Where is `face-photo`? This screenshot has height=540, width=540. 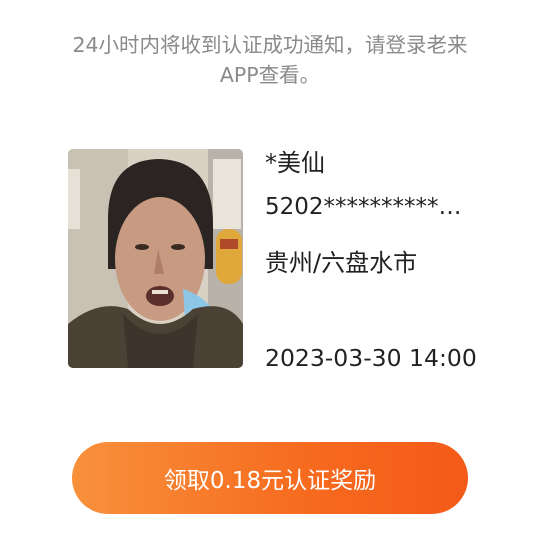
face-photo is located at coordinates (155, 258).